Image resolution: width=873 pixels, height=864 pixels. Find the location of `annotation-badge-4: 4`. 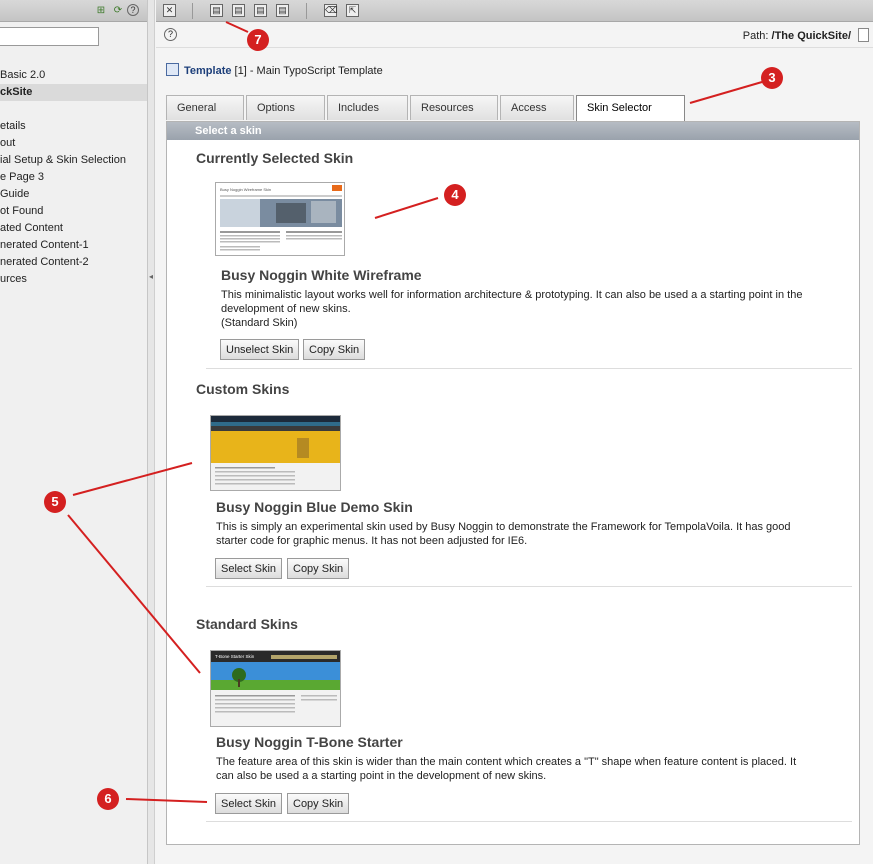

annotation-badge-4: 4 is located at coordinates (455, 195).